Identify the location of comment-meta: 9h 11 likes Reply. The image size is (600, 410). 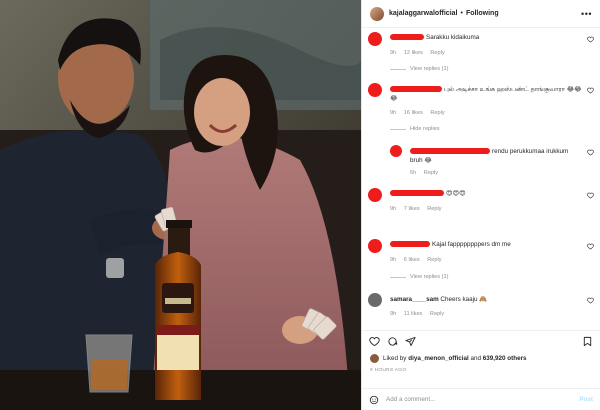
(420, 314).